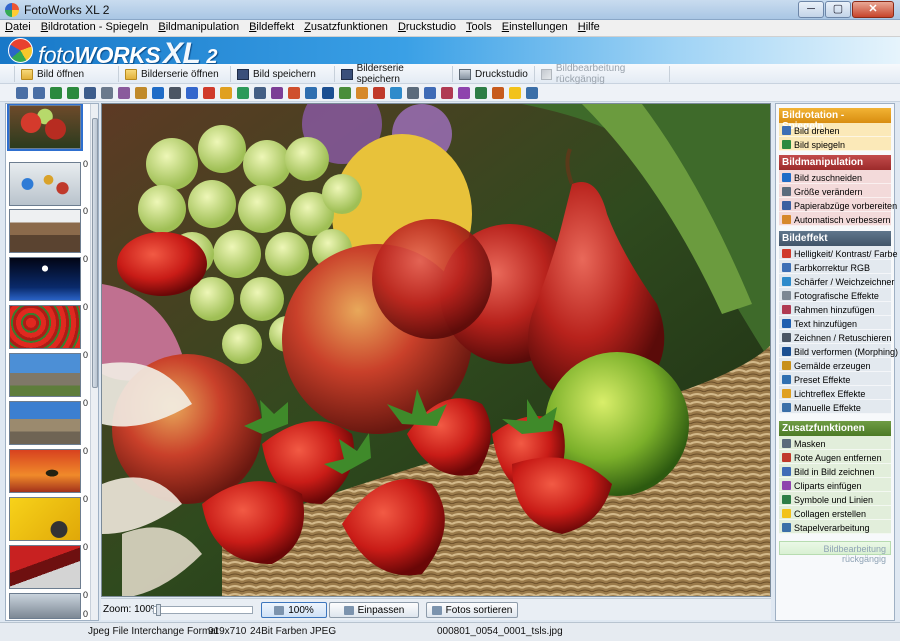 Image resolution: width=900 pixels, height=641 pixels. I want to click on panel-item-automatisch: Automatisch verbessern, so click(835, 219).